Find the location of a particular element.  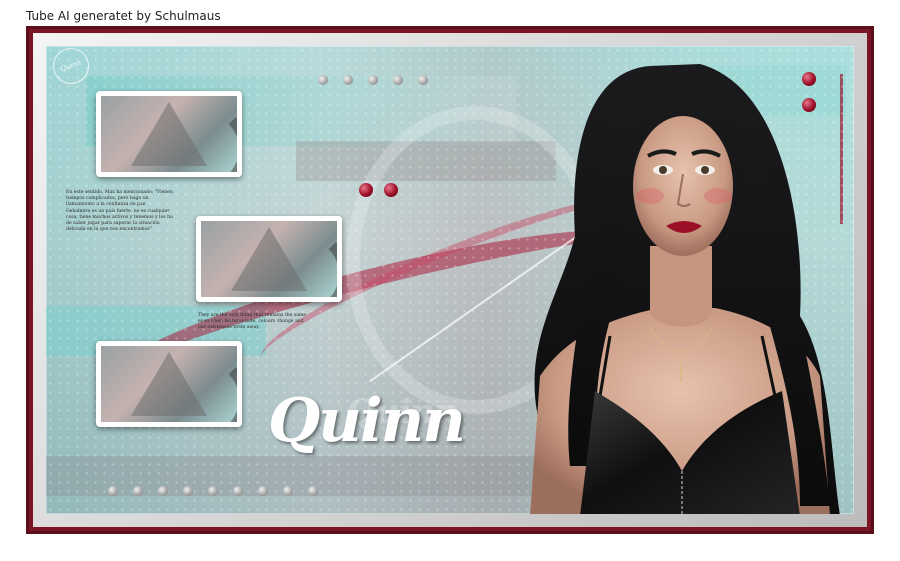

signature-seal-icon: Quinn is located at coordinates (71, 66).